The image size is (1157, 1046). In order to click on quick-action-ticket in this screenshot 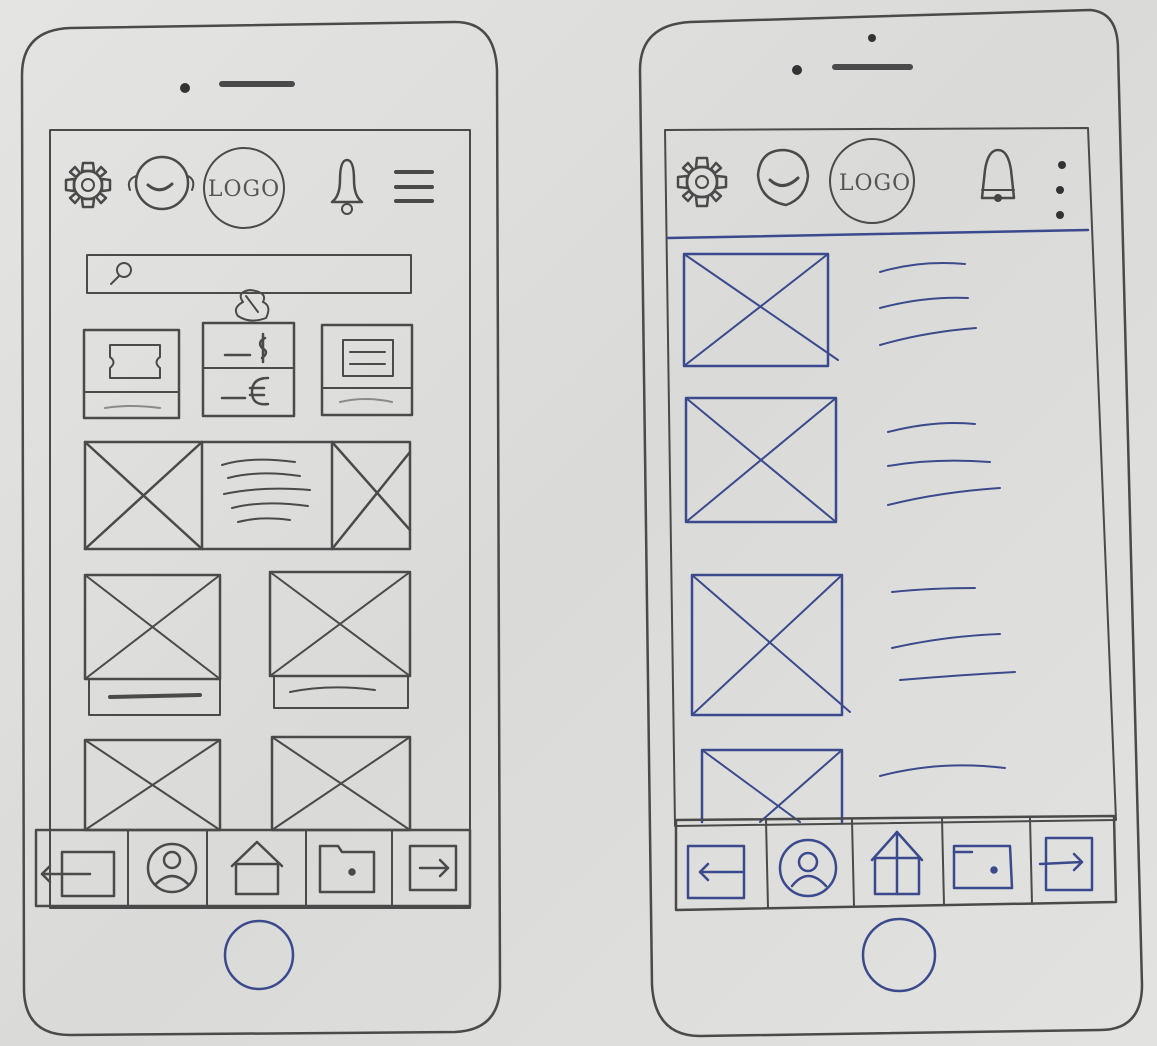, I will do `click(131, 374)`.